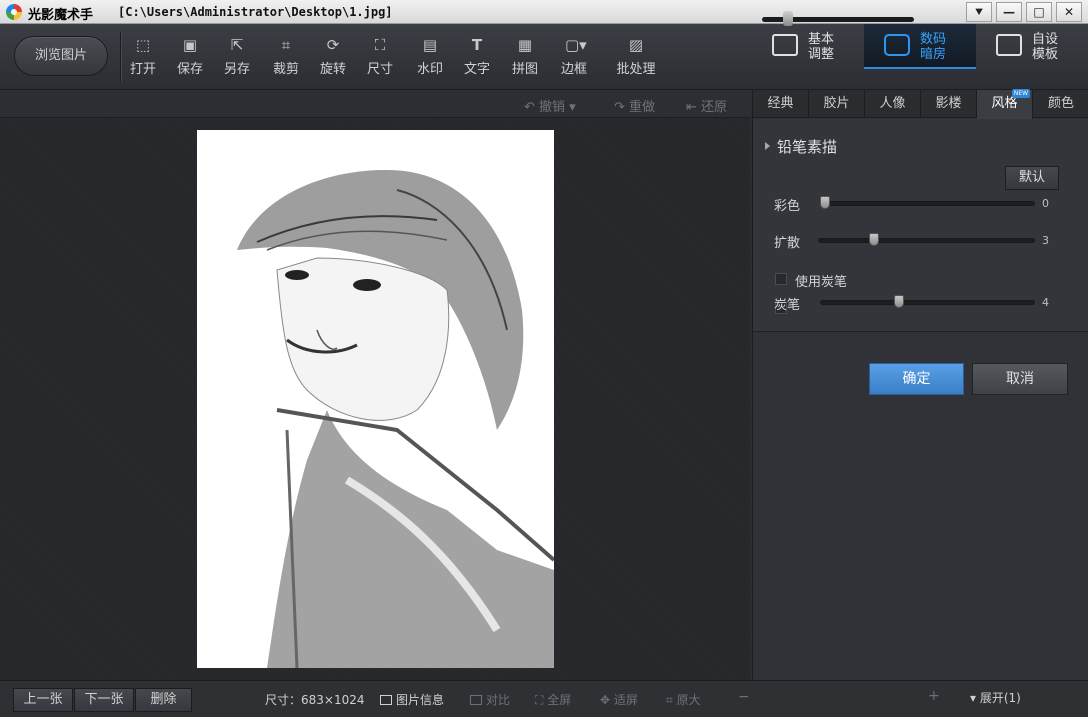 The width and height of the screenshot is (1088, 717). I want to click on fullscreen-label: 全屏, so click(559, 700).